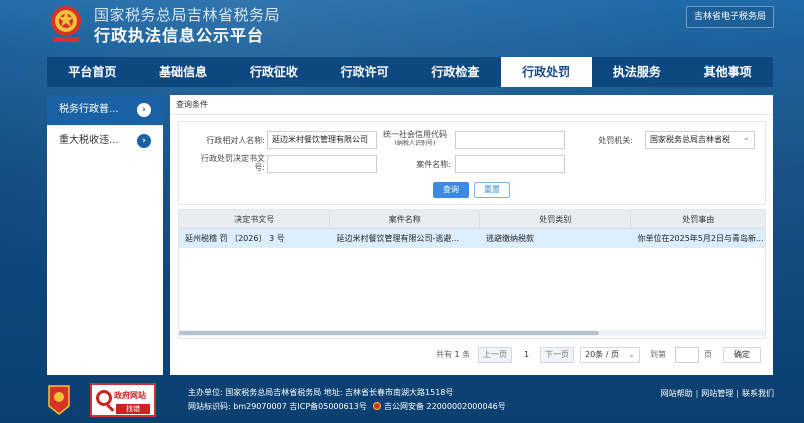 This screenshot has width=804, height=423. I want to click on footer-links: 网站帮助 | 网站管理 | 联系我们, so click(717, 393).